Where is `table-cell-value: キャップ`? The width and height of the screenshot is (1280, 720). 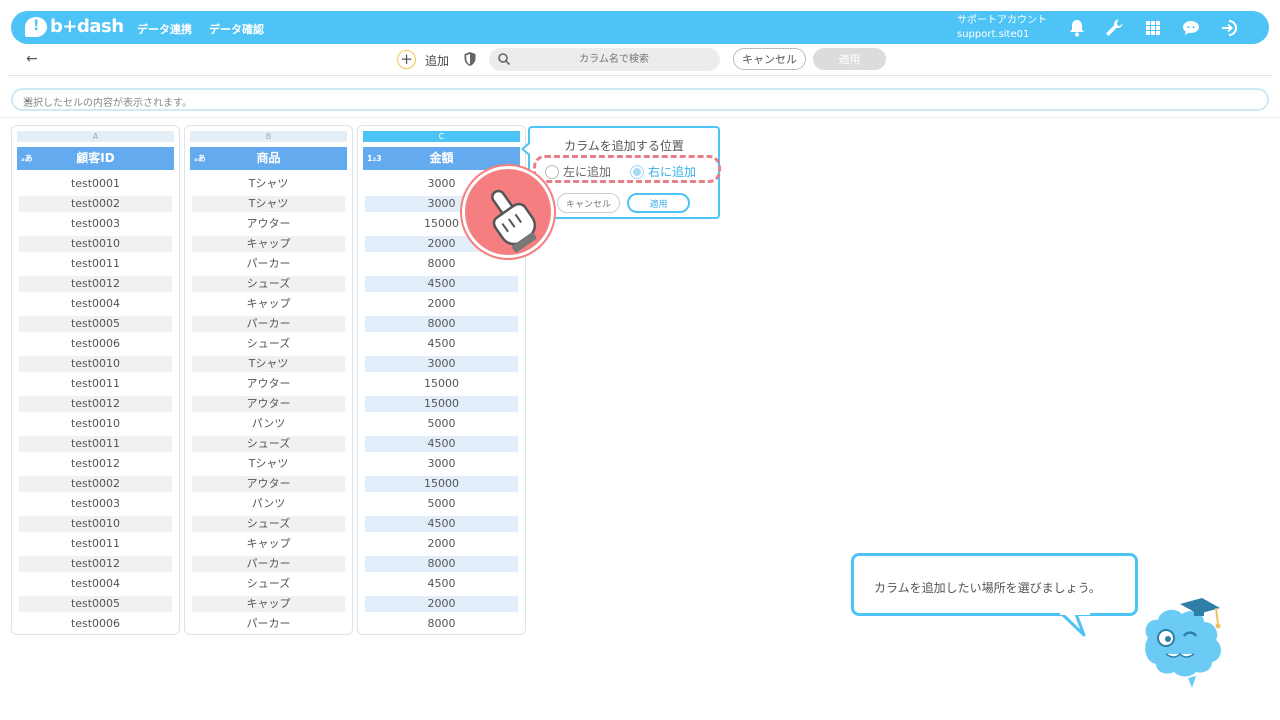
table-cell-value: キャップ is located at coordinates (268, 543).